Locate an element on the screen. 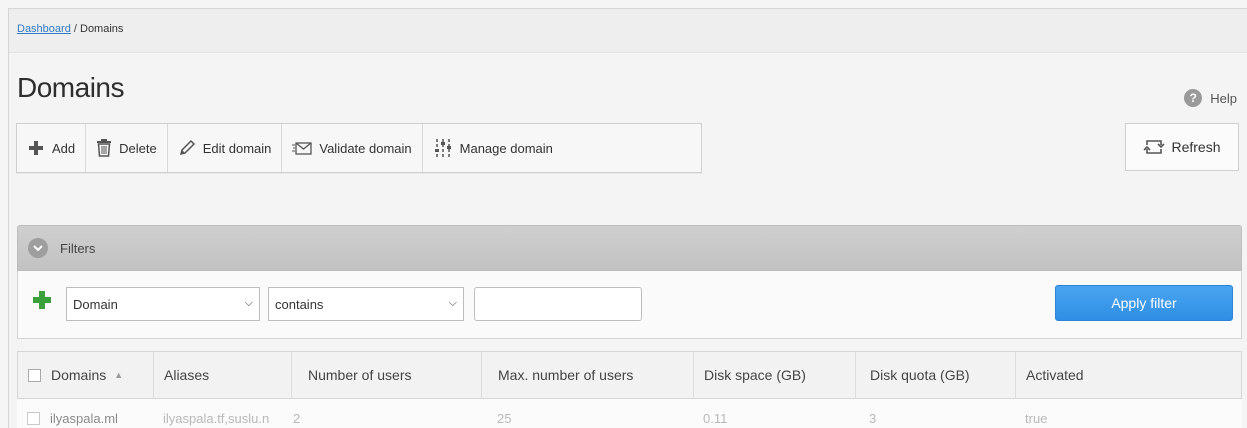 The width and height of the screenshot is (1247, 428). validate-domain-label: Validate domain is located at coordinates (365, 148).